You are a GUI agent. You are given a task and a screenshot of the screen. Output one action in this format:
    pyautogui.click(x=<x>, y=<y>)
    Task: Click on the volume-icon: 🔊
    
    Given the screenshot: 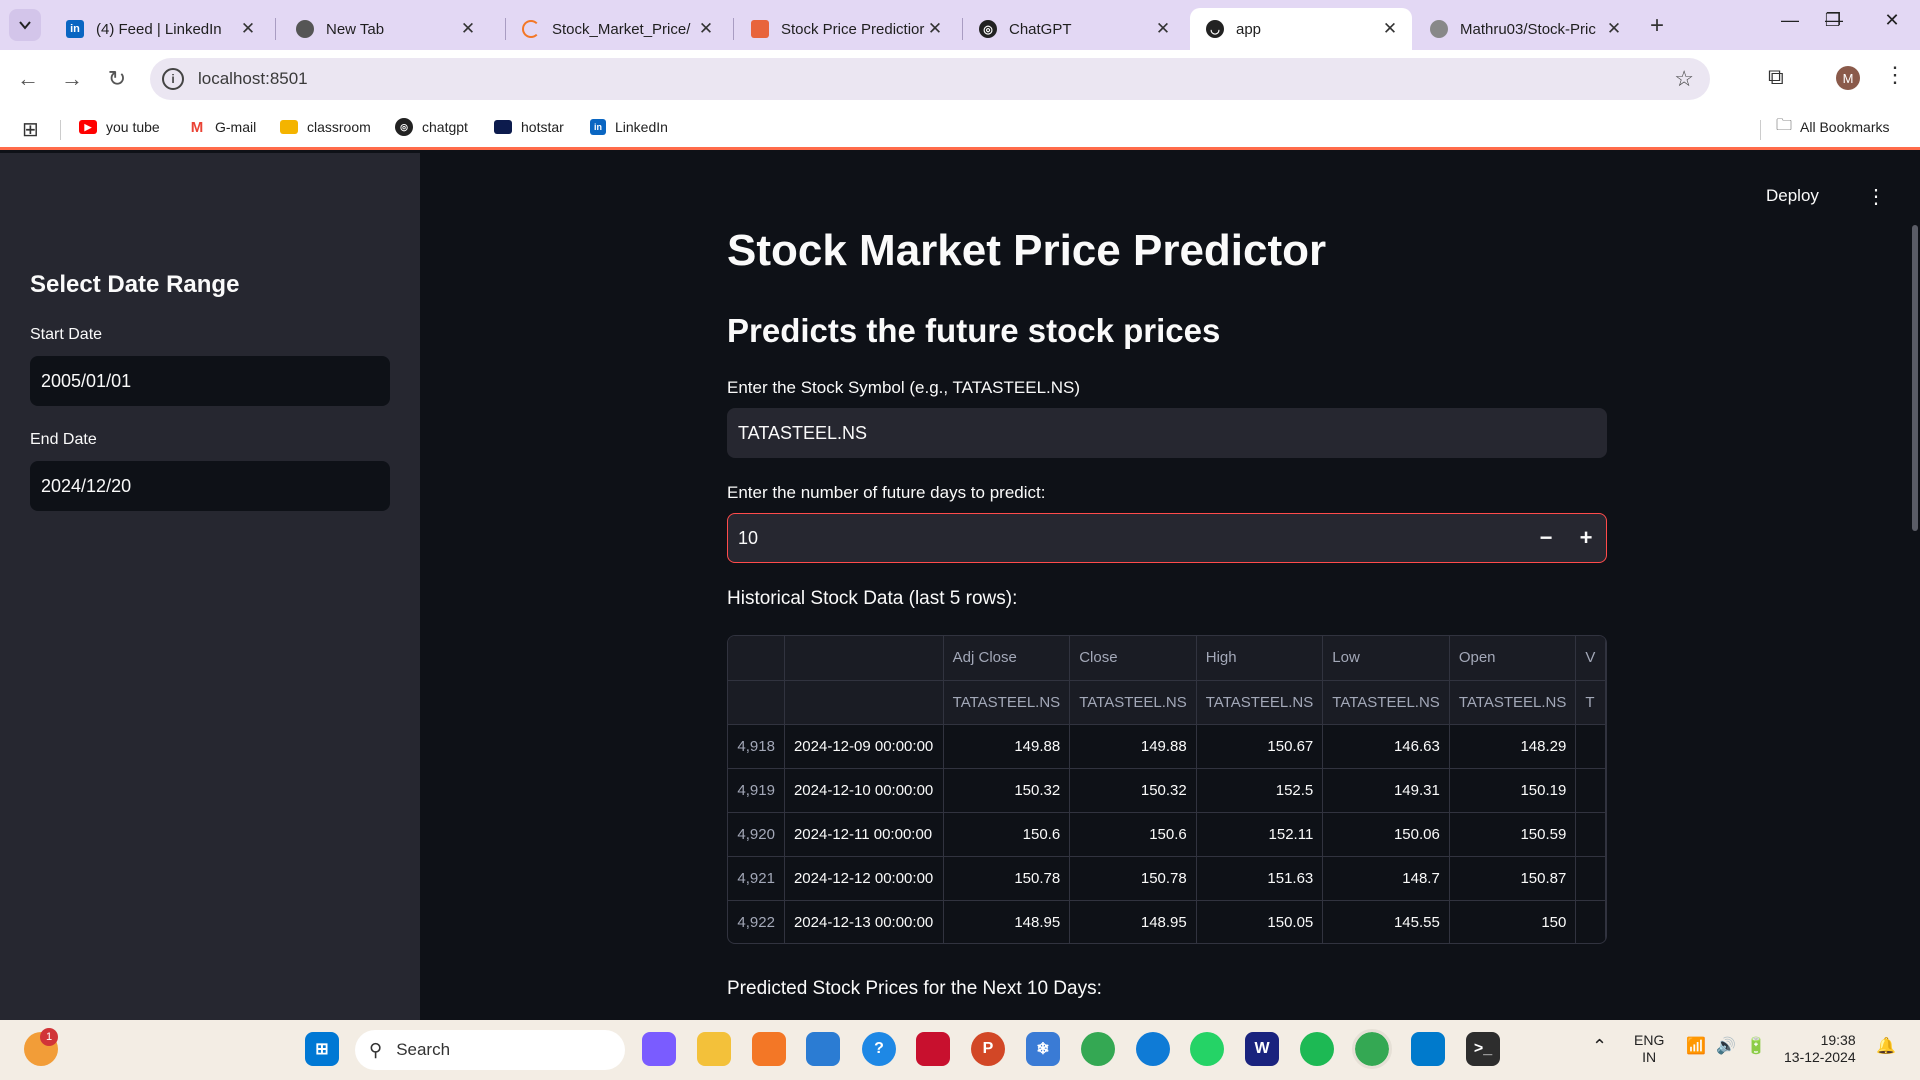 What is the action you would take?
    pyautogui.click(x=1726, y=1046)
    